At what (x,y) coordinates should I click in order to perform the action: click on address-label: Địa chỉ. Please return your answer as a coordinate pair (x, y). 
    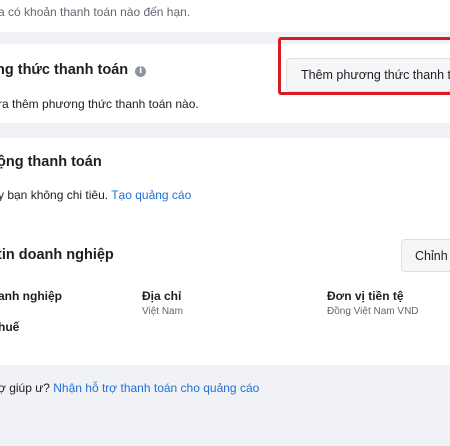
    Looking at the image, I should click on (162, 296).